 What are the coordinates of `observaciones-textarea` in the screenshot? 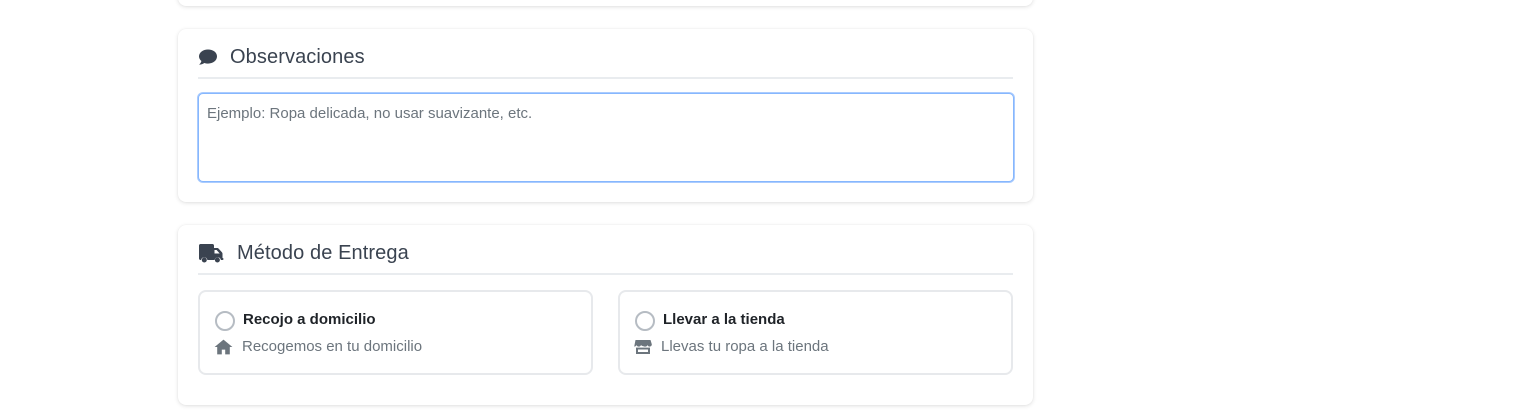 It's located at (606, 137).